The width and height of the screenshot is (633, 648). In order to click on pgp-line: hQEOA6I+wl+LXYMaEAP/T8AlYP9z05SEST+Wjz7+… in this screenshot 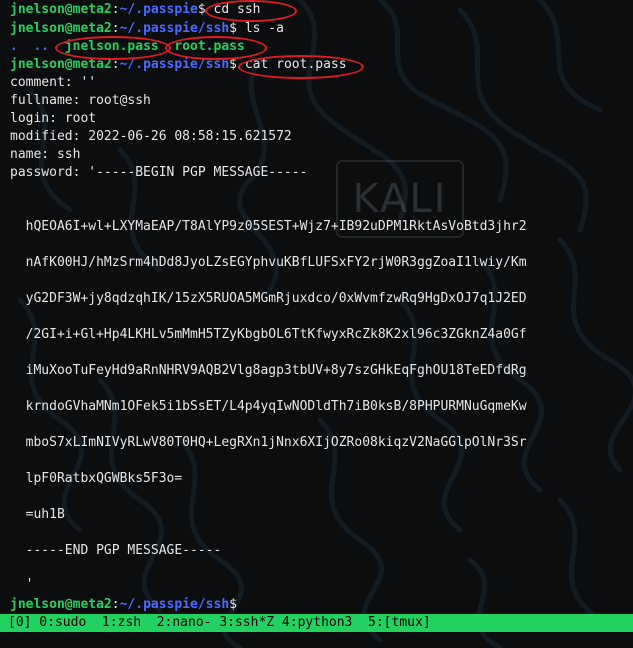, I will do `click(268, 226)`.